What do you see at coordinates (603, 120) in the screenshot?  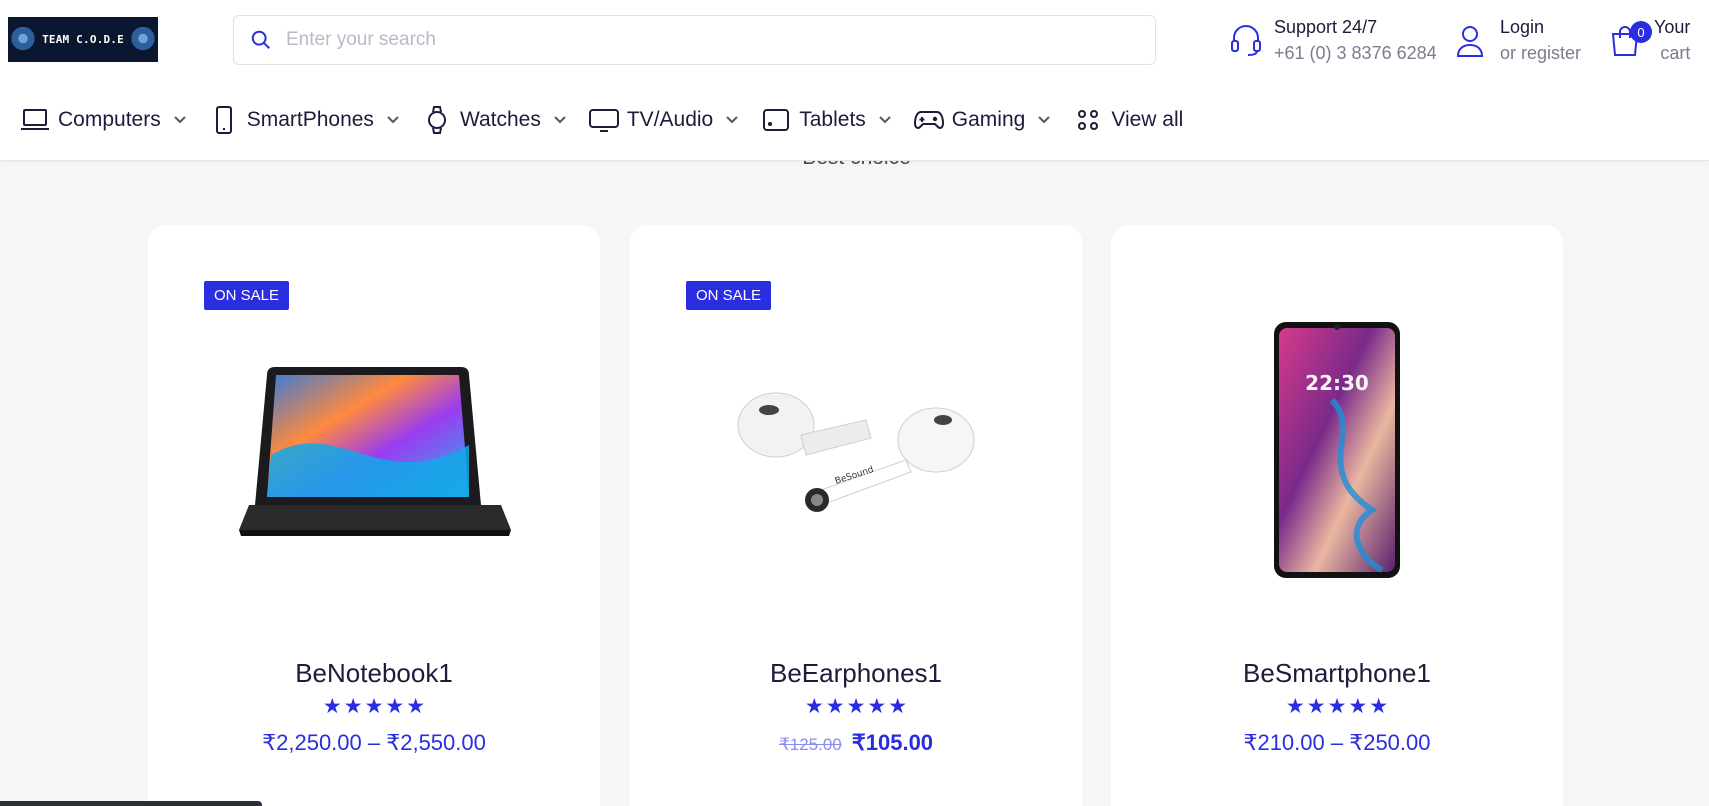 I see `tv-icon` at bounding box center [603, 120].